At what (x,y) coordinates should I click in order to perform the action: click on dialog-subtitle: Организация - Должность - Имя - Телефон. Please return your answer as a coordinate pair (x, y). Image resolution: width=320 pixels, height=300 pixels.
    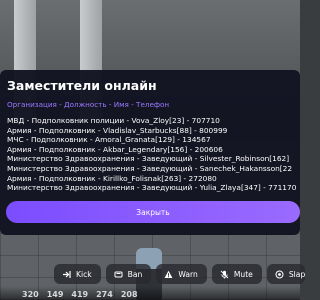
    Looking at the image, I should click on (88, 104).